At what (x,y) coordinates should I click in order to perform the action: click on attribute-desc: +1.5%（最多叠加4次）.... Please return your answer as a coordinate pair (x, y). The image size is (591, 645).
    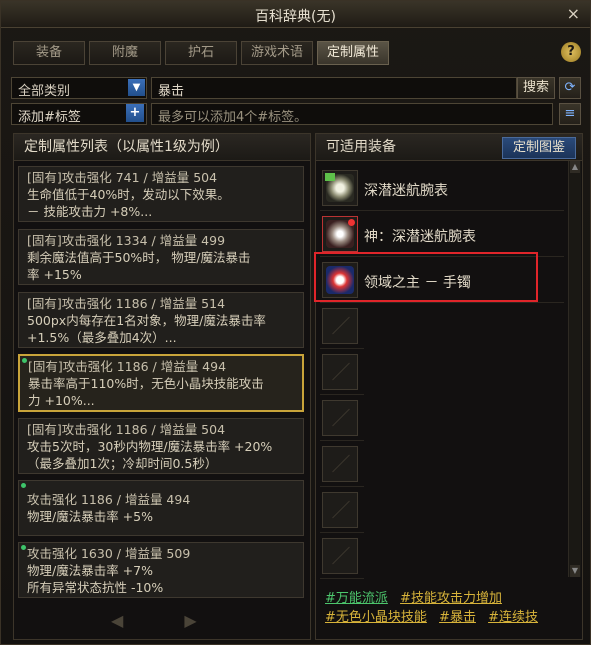
    Looking at the image, I should click on (102, 337).